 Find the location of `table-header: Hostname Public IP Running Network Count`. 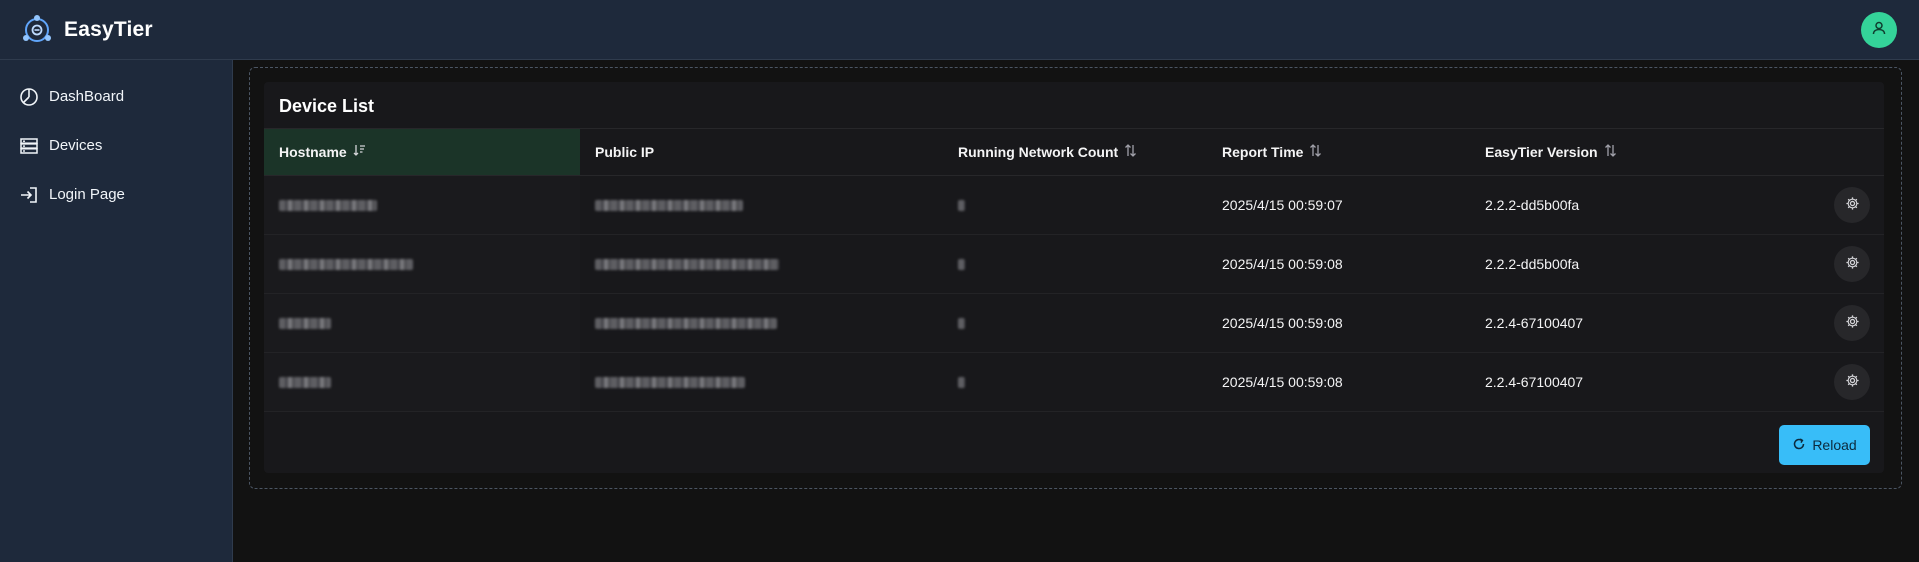

table-header: Hostname Public IP Running Network Count is located at coordinates (1074, 152).